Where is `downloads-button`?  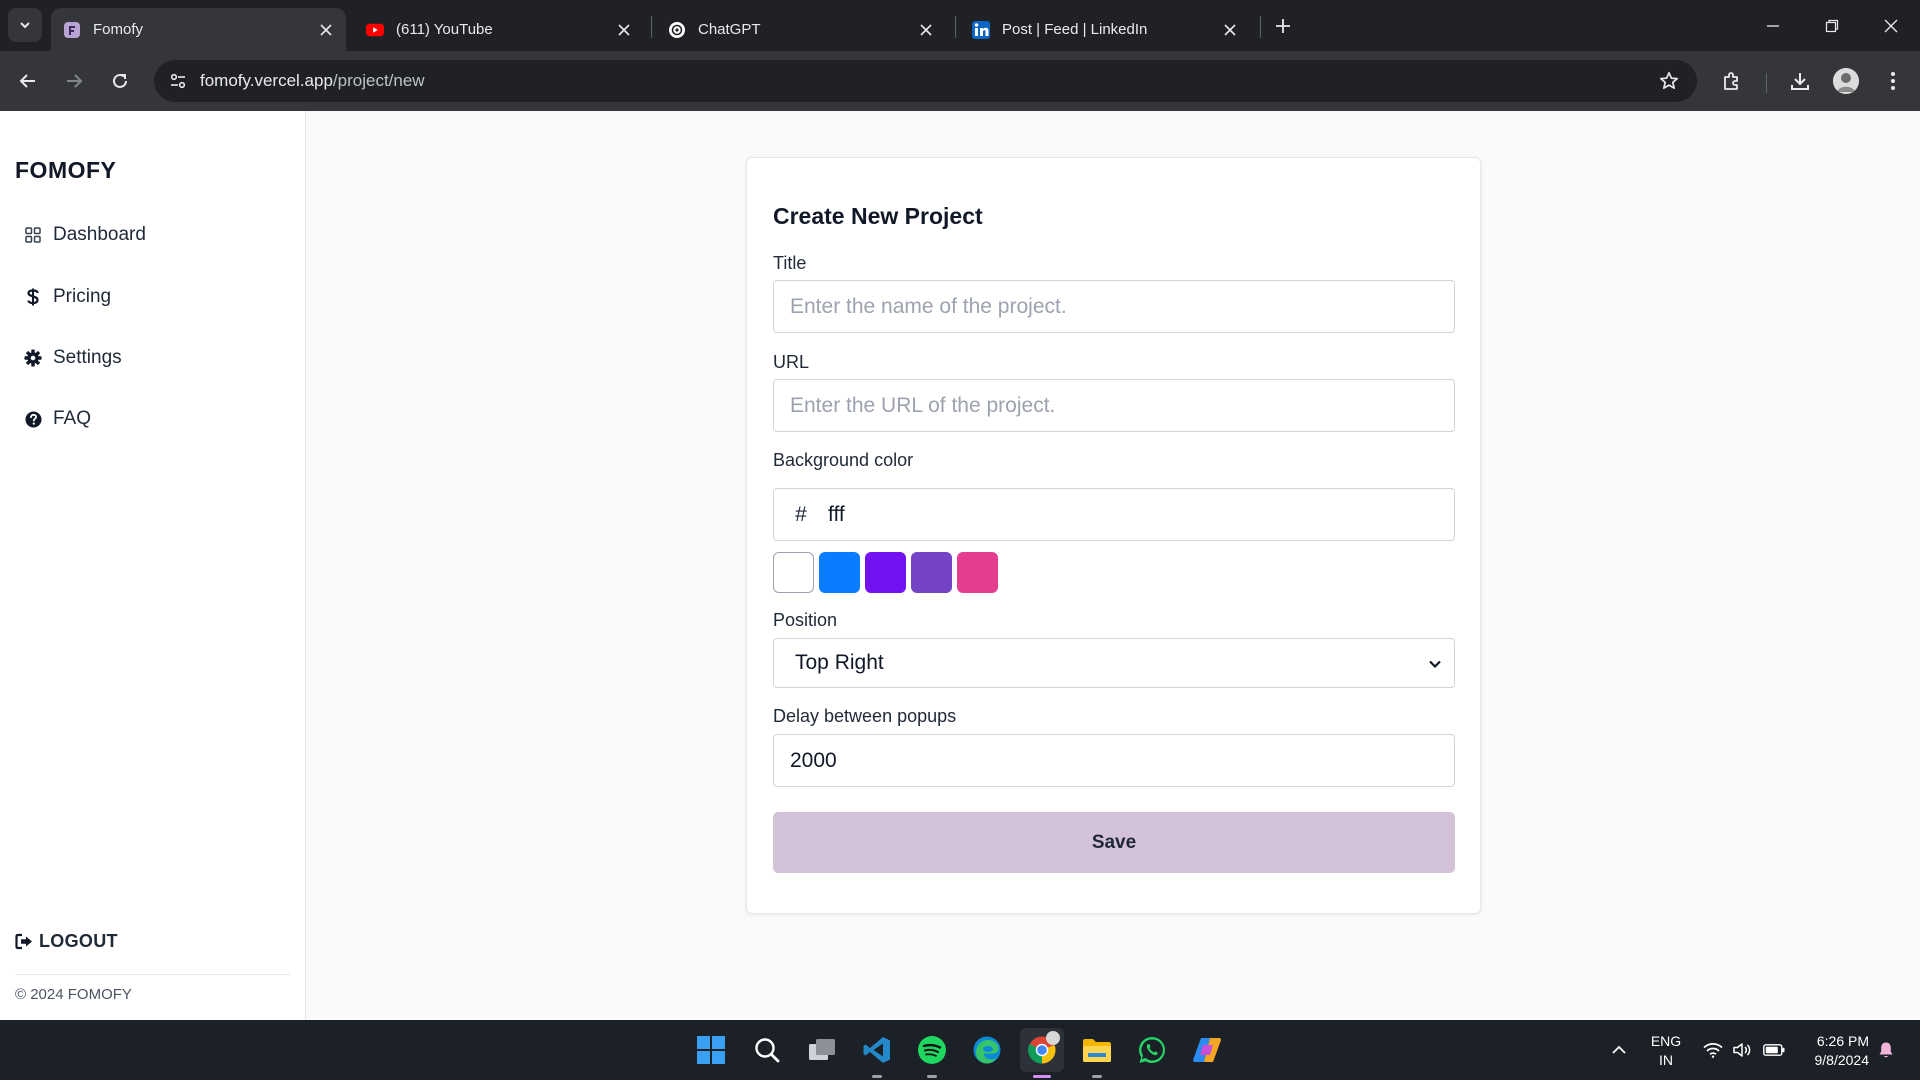 downloads-button is located at coordinates (1800, 81).